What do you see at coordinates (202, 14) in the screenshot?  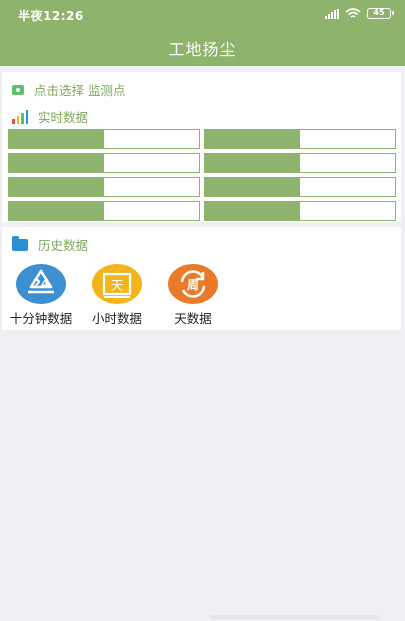 I see `status-bar: 半夜12:26 45` at bounding box center [202, 14].